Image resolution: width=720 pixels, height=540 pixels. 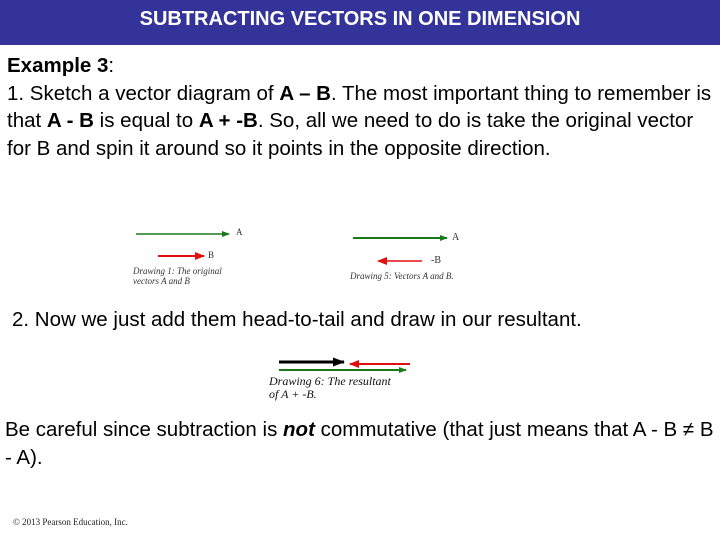 I want to click on drawing6-caption: Drawing 6: The resultant of A + -B., so click(x=330, y=388).